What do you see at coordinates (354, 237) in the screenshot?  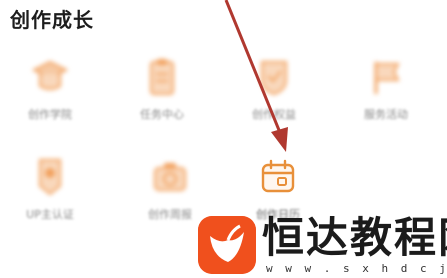 I see `watermark-brand: 恒达教程网` at bounding box center [354, 237].